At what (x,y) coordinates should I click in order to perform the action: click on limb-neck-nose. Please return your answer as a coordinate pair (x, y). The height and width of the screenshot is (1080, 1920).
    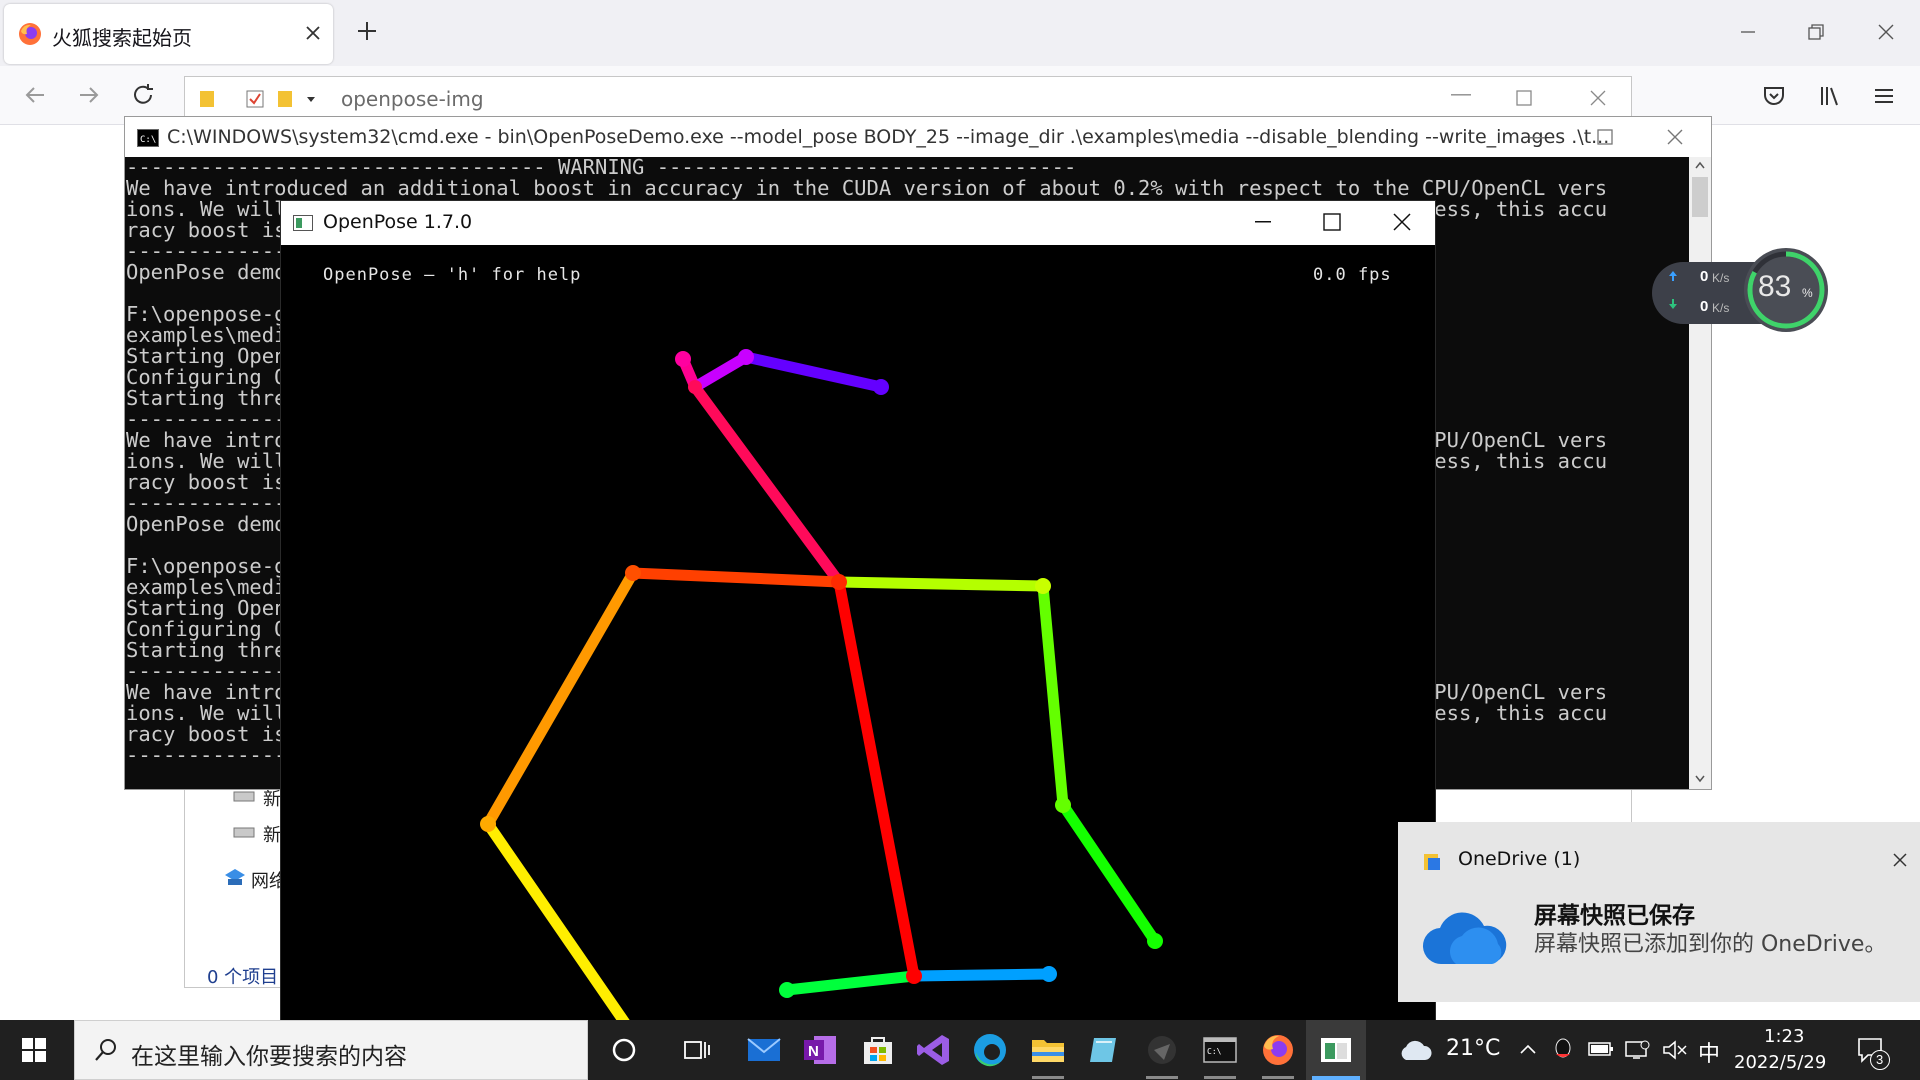
    Looking at the image, I should click on (767, 484).